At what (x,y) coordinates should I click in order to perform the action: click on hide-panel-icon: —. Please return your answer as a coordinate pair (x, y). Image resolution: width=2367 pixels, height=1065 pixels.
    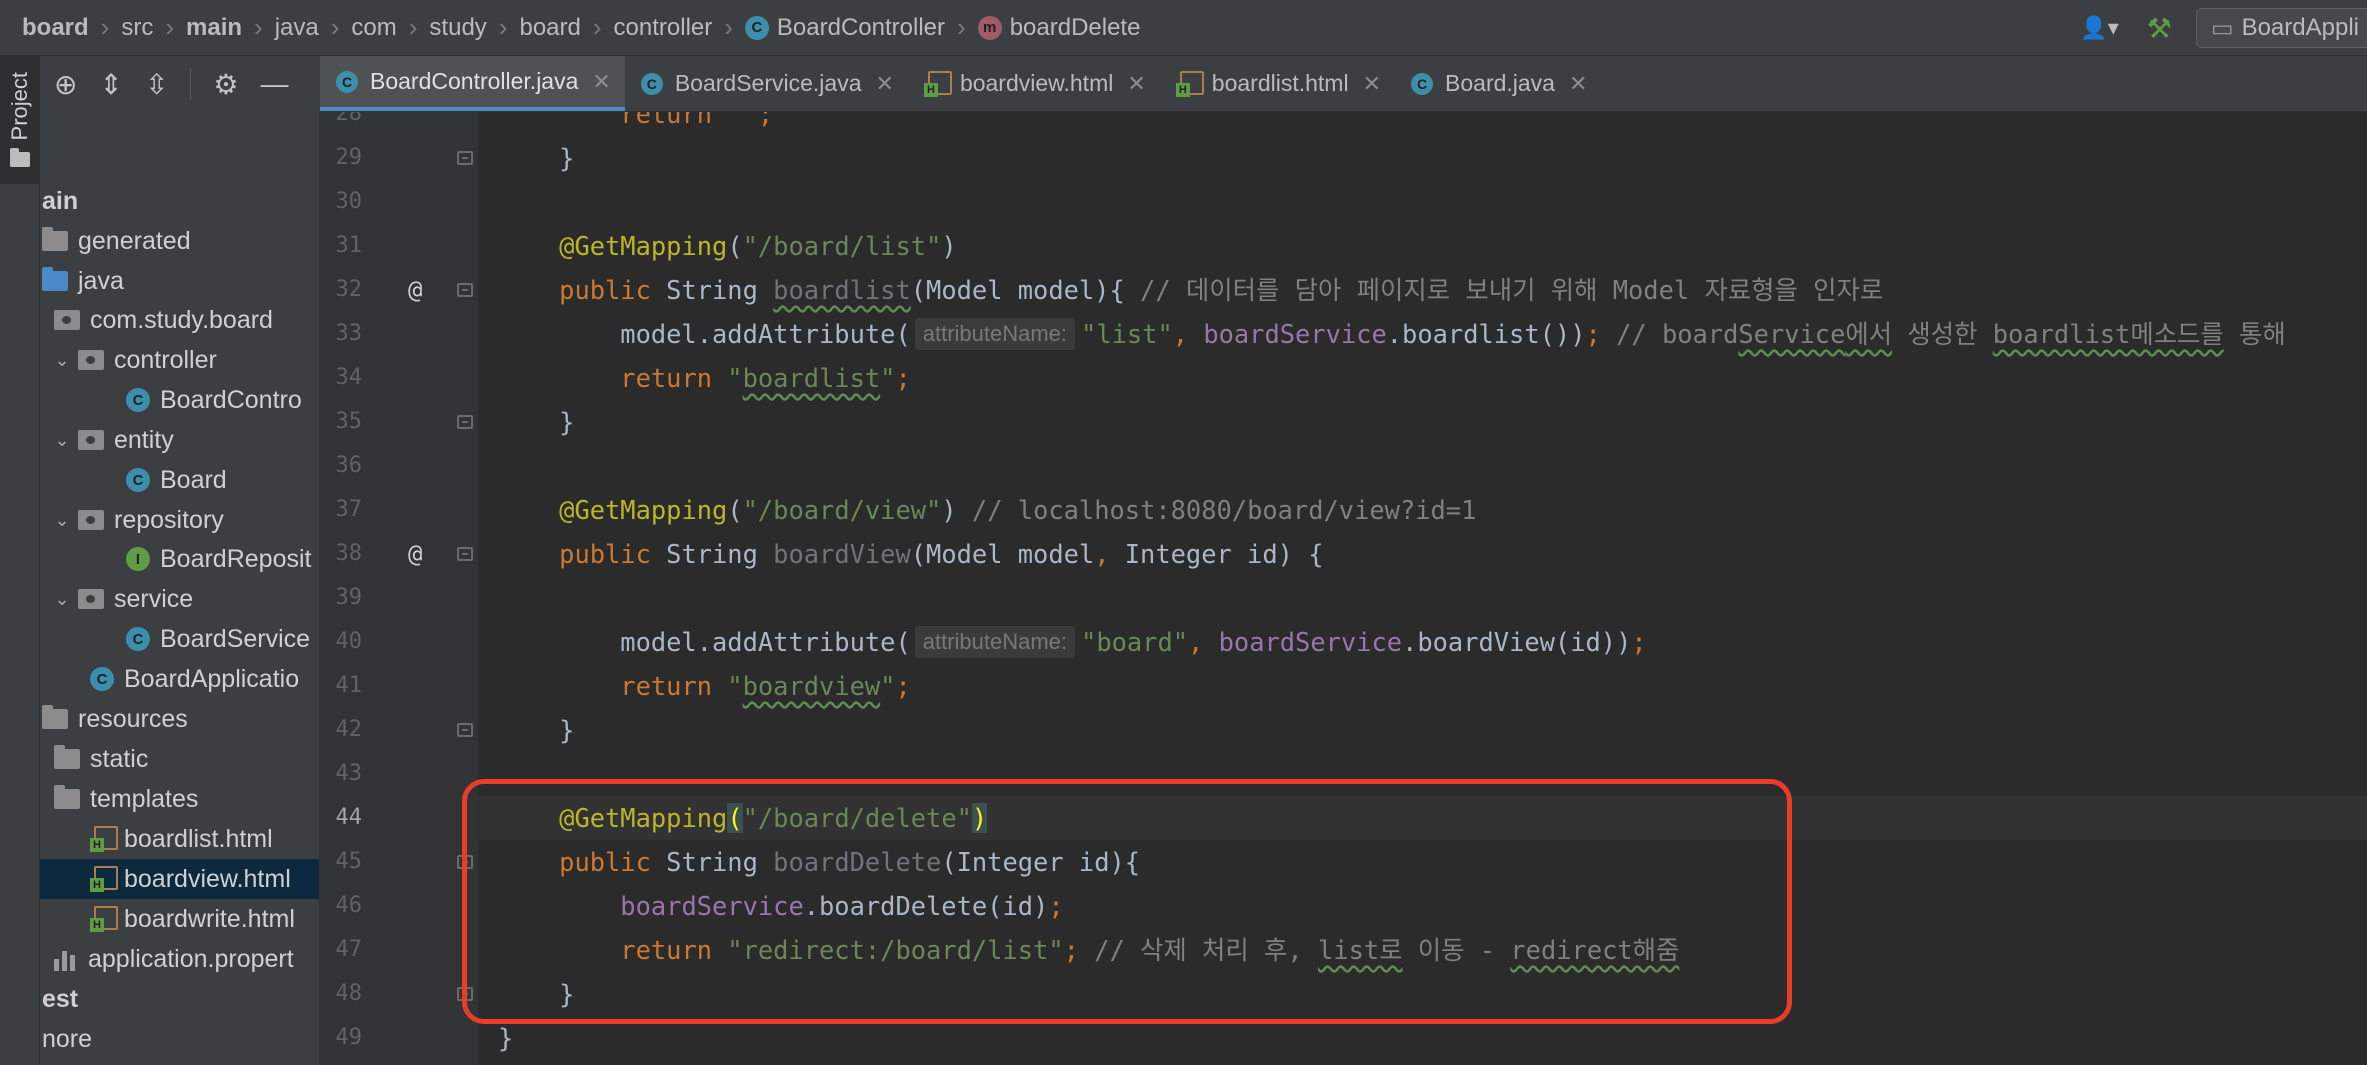
    Looking at the image, I should click on (275, 84).